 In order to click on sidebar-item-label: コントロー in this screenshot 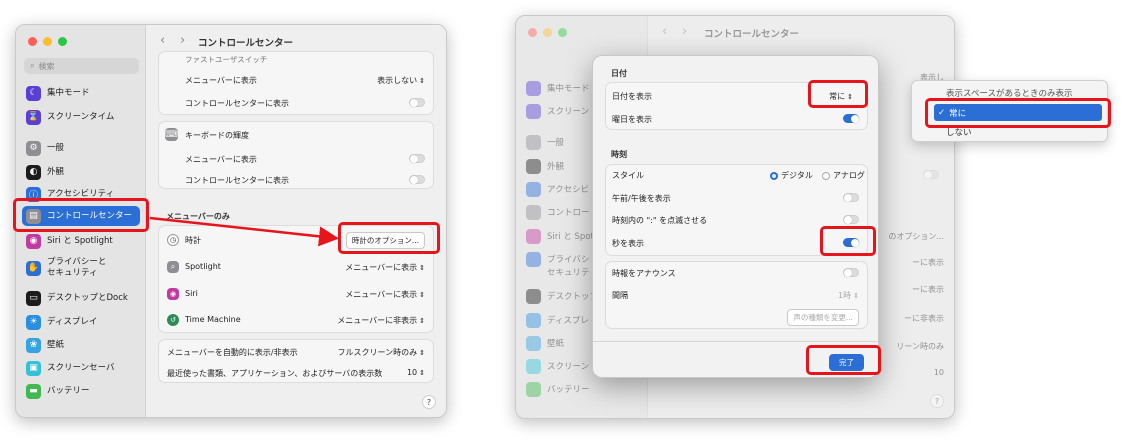, I will do `click(568, 213)`.